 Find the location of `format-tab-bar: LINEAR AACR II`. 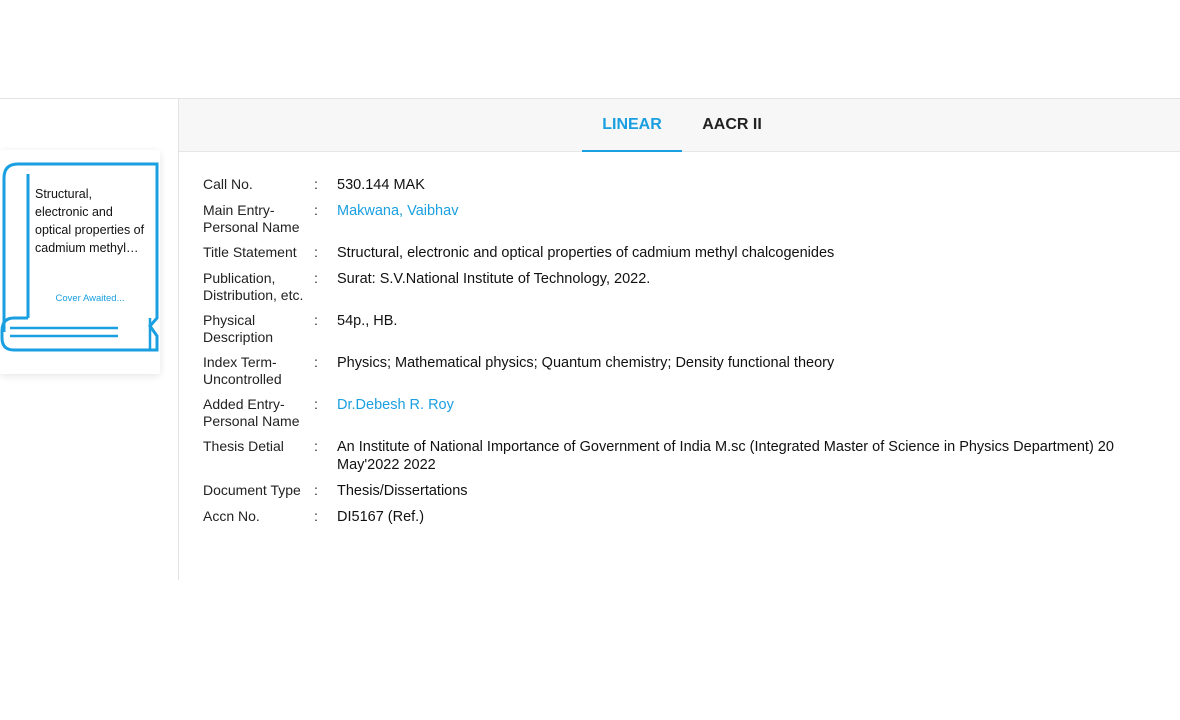

format-tab-bar: LINEAR AACR II is located at coordinates (679, 125).